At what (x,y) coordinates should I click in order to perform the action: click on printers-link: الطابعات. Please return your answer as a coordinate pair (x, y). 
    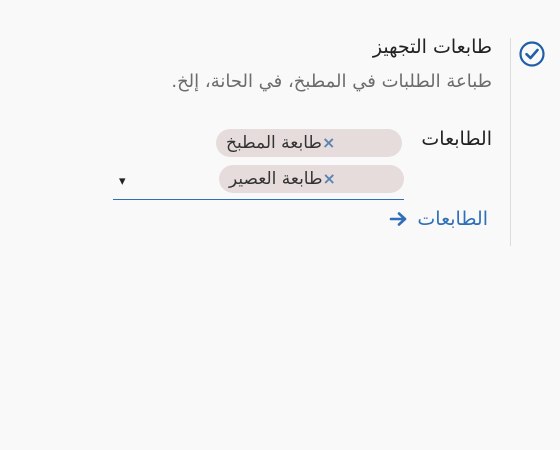
    Looking at the image, I should click on (438, 219).